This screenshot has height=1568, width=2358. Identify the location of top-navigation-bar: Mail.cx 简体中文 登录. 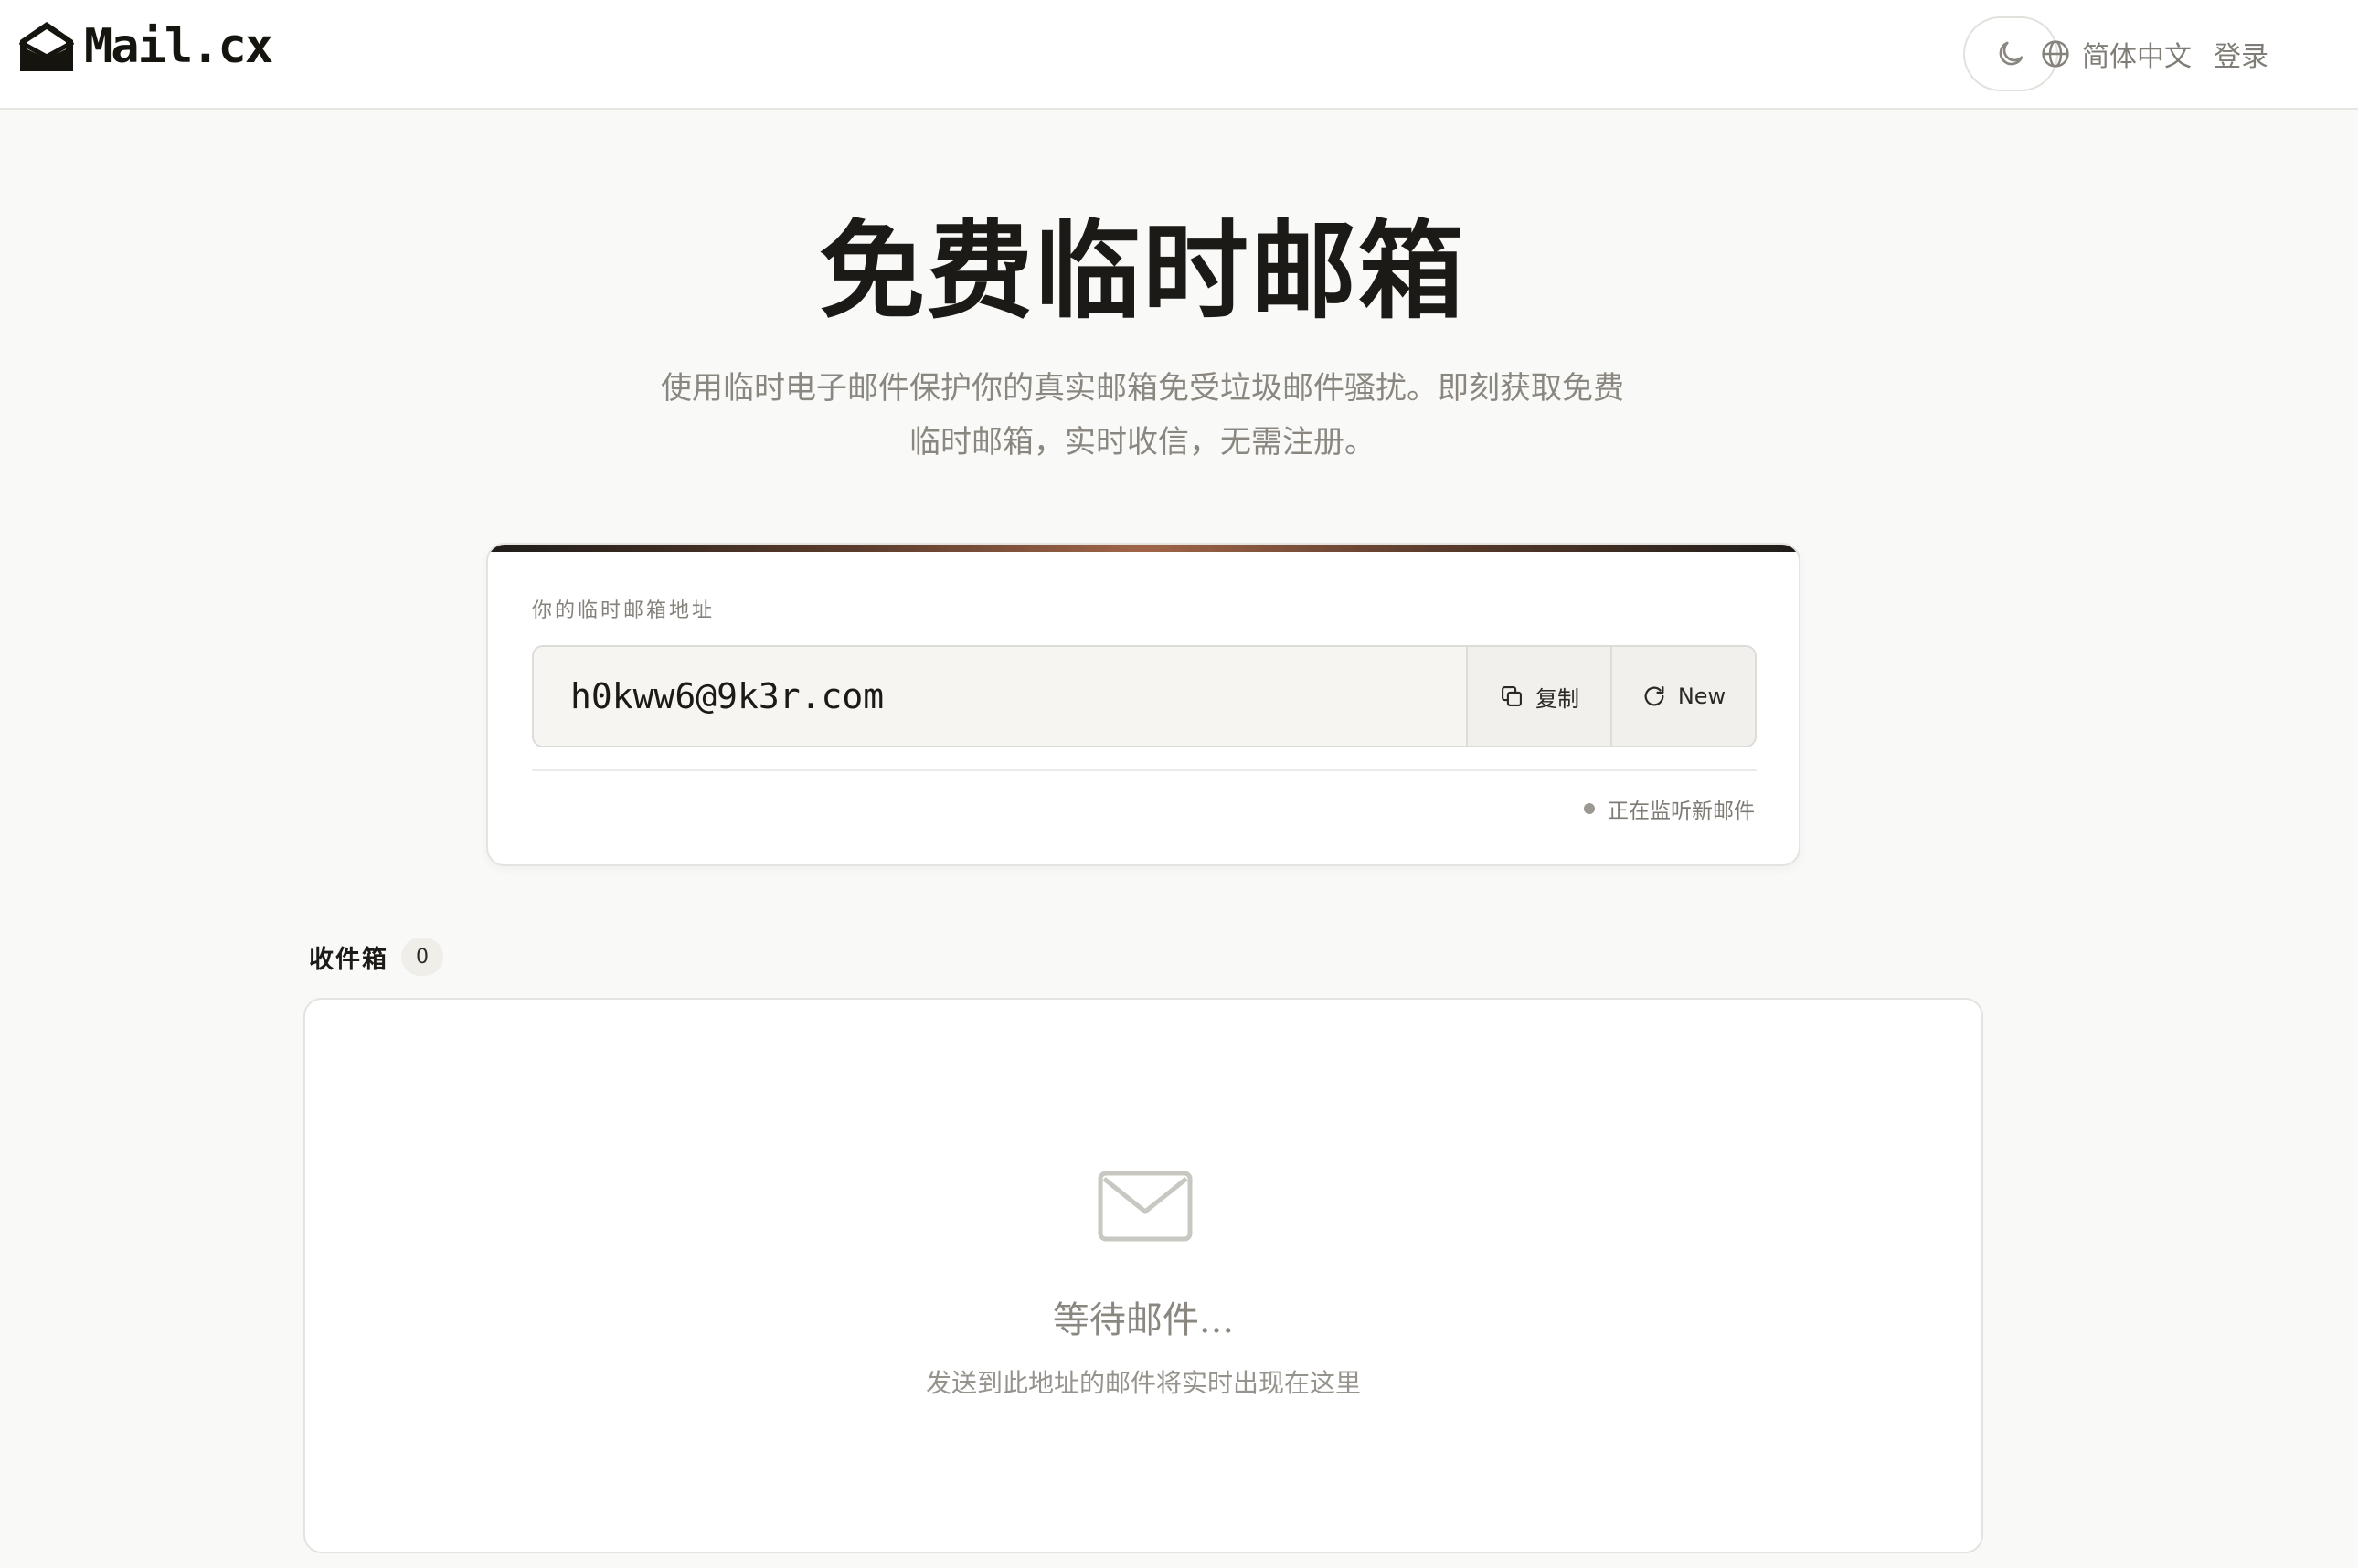
(1179, 55).